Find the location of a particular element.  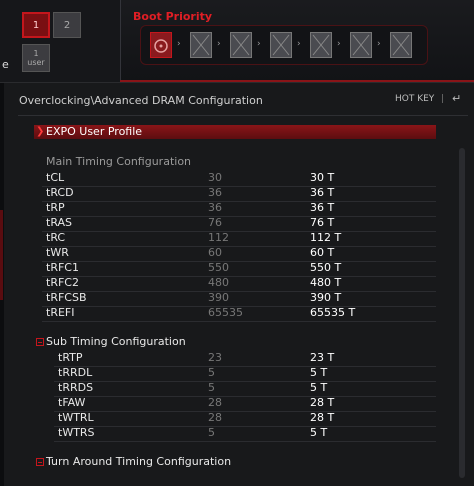

user-profile-button: 1 user is located at coordinates (36, 58).